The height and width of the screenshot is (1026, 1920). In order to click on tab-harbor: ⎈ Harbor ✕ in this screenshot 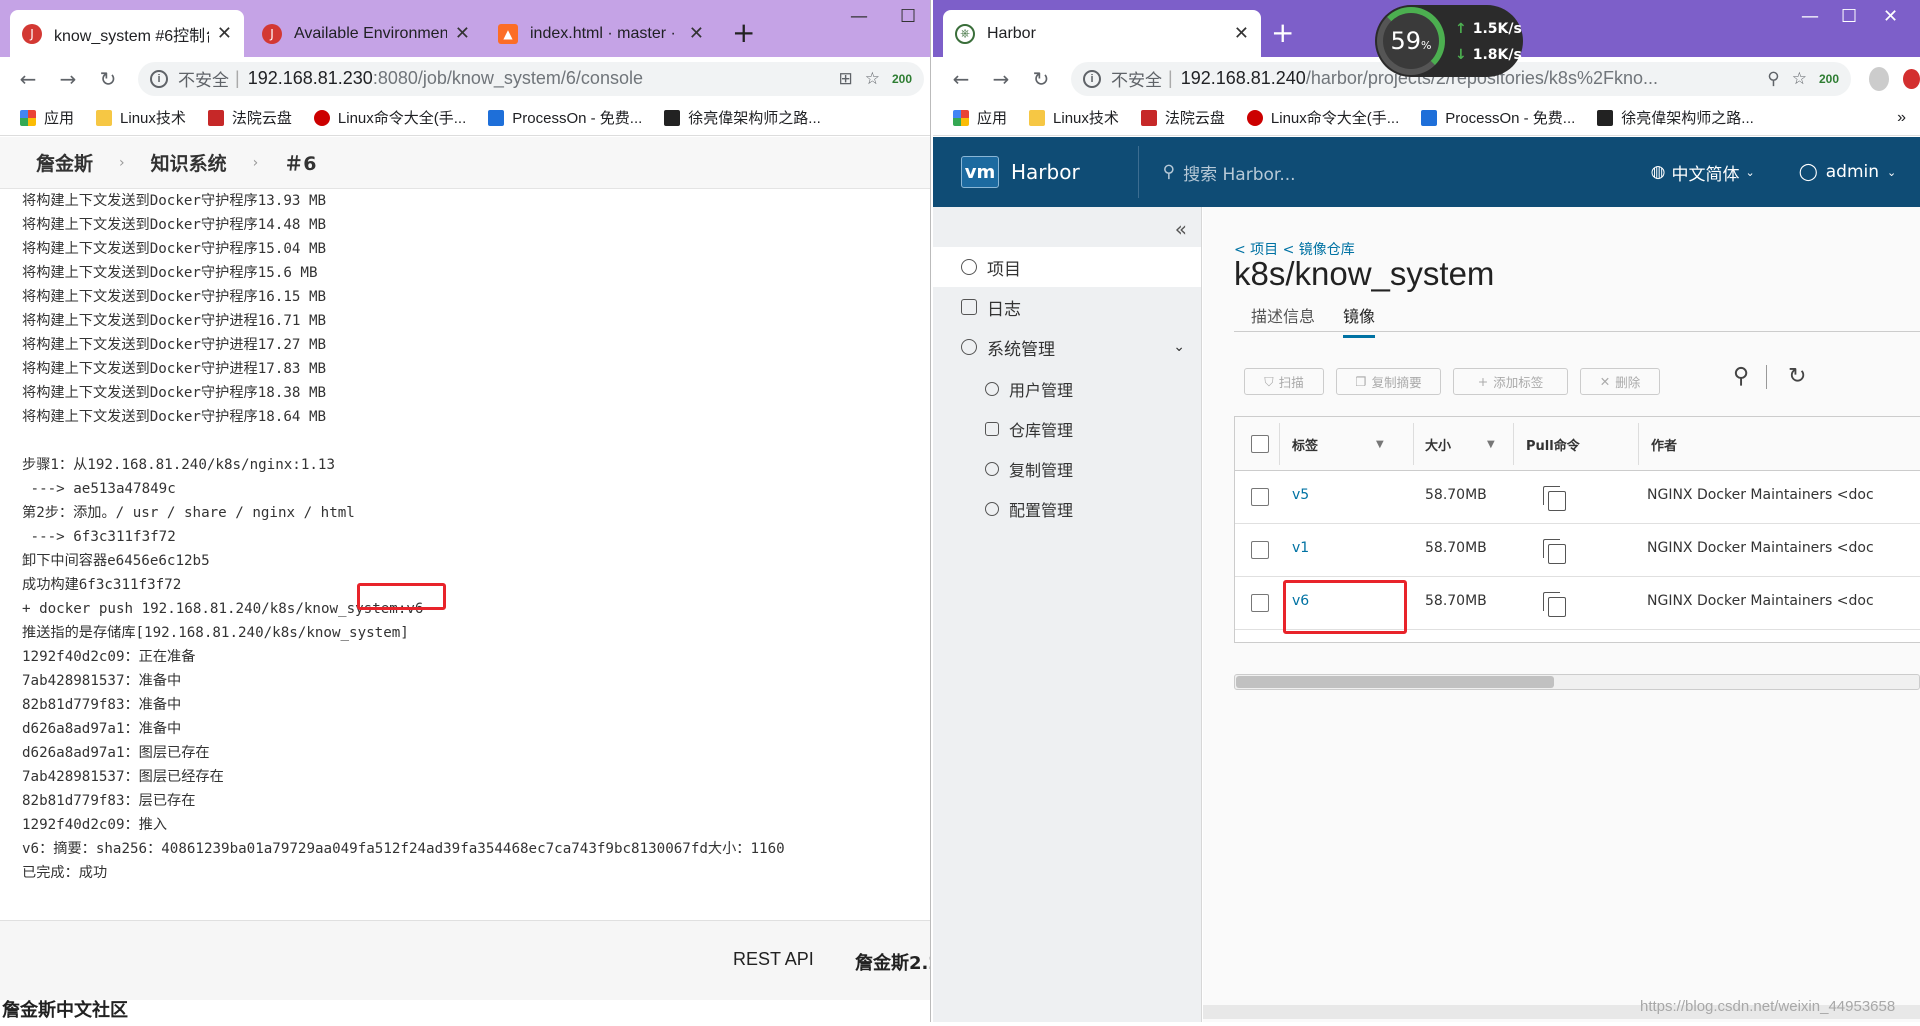, I will do `click(1102, 33)`.